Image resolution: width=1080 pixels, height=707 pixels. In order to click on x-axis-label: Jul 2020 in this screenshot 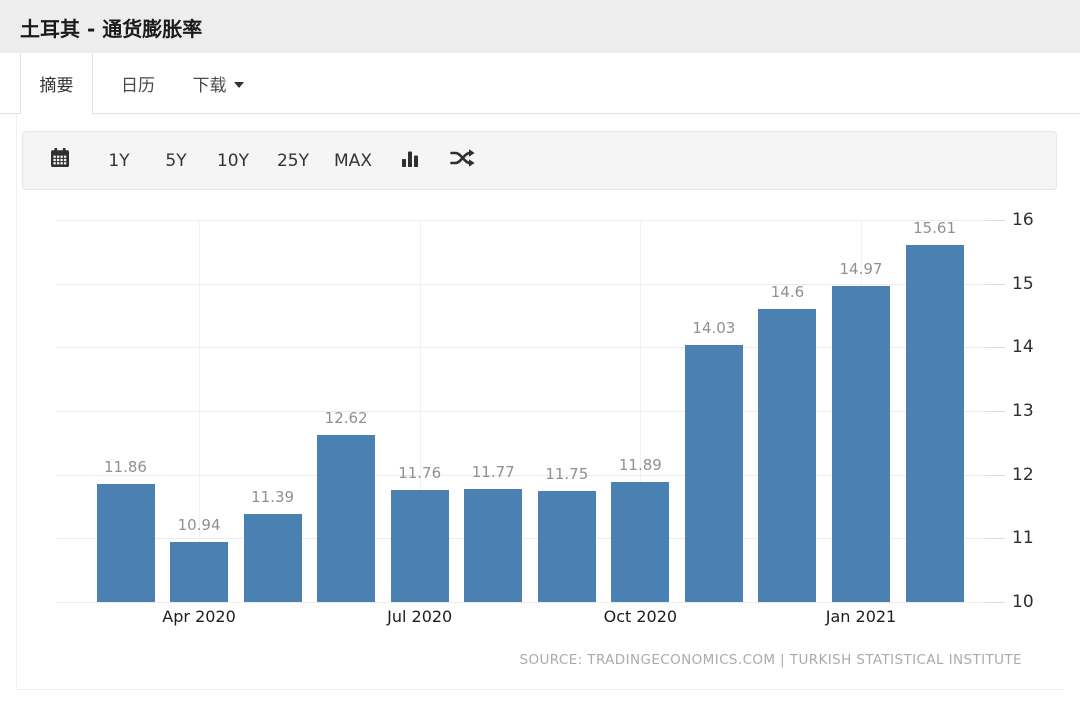, I will do `click(420, 616)`.